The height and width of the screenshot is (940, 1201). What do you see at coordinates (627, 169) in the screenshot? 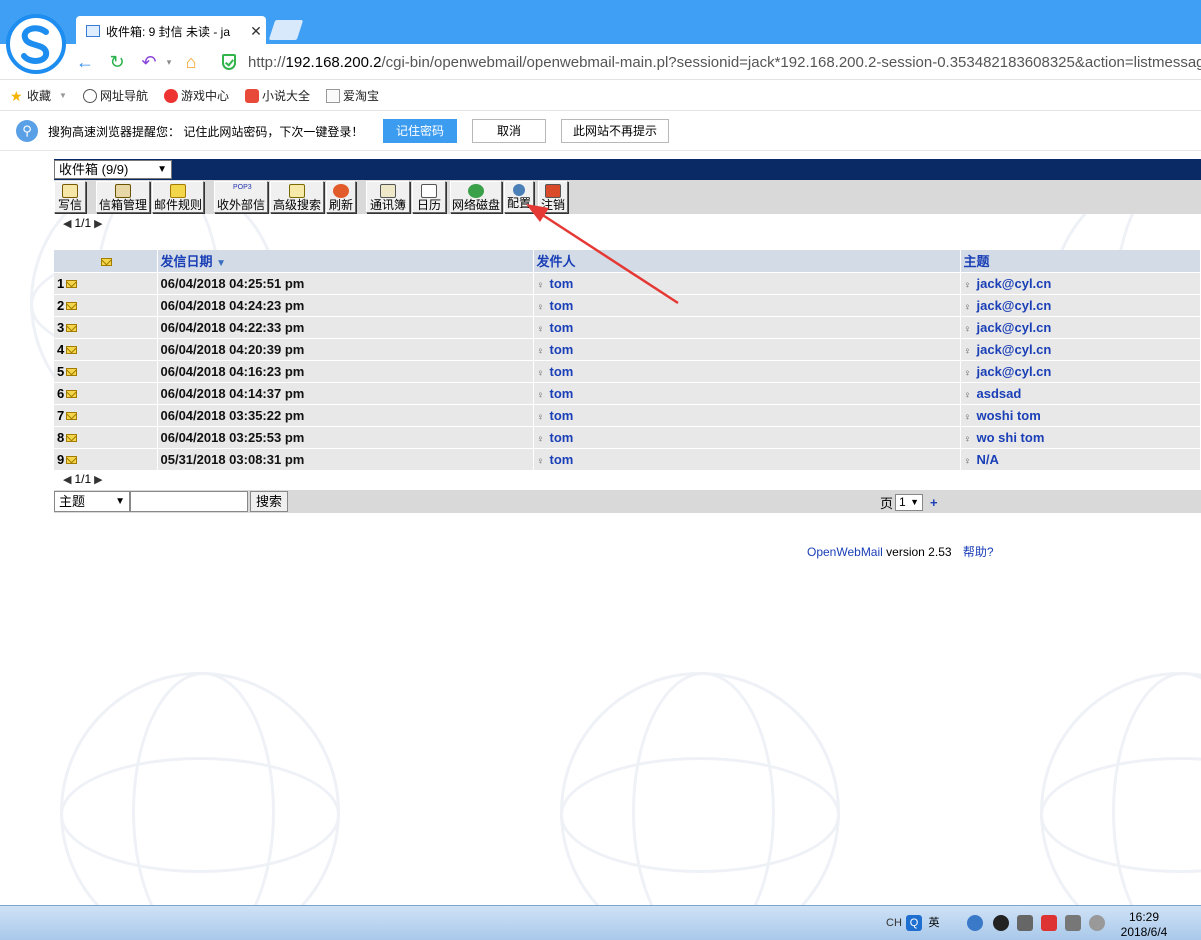
I see `folder-bar: 收件箱 (9/9) ▼` at bounding box center [627, 169].